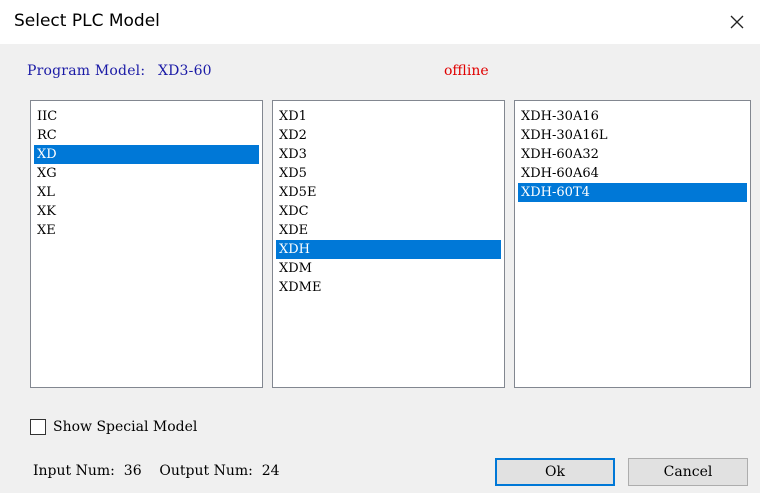 The image size is (760, 493). What do you see at coordinates (388, 249) in the screenshot?
I see `models-list-item: XDH` at bounding box center [388, 249].